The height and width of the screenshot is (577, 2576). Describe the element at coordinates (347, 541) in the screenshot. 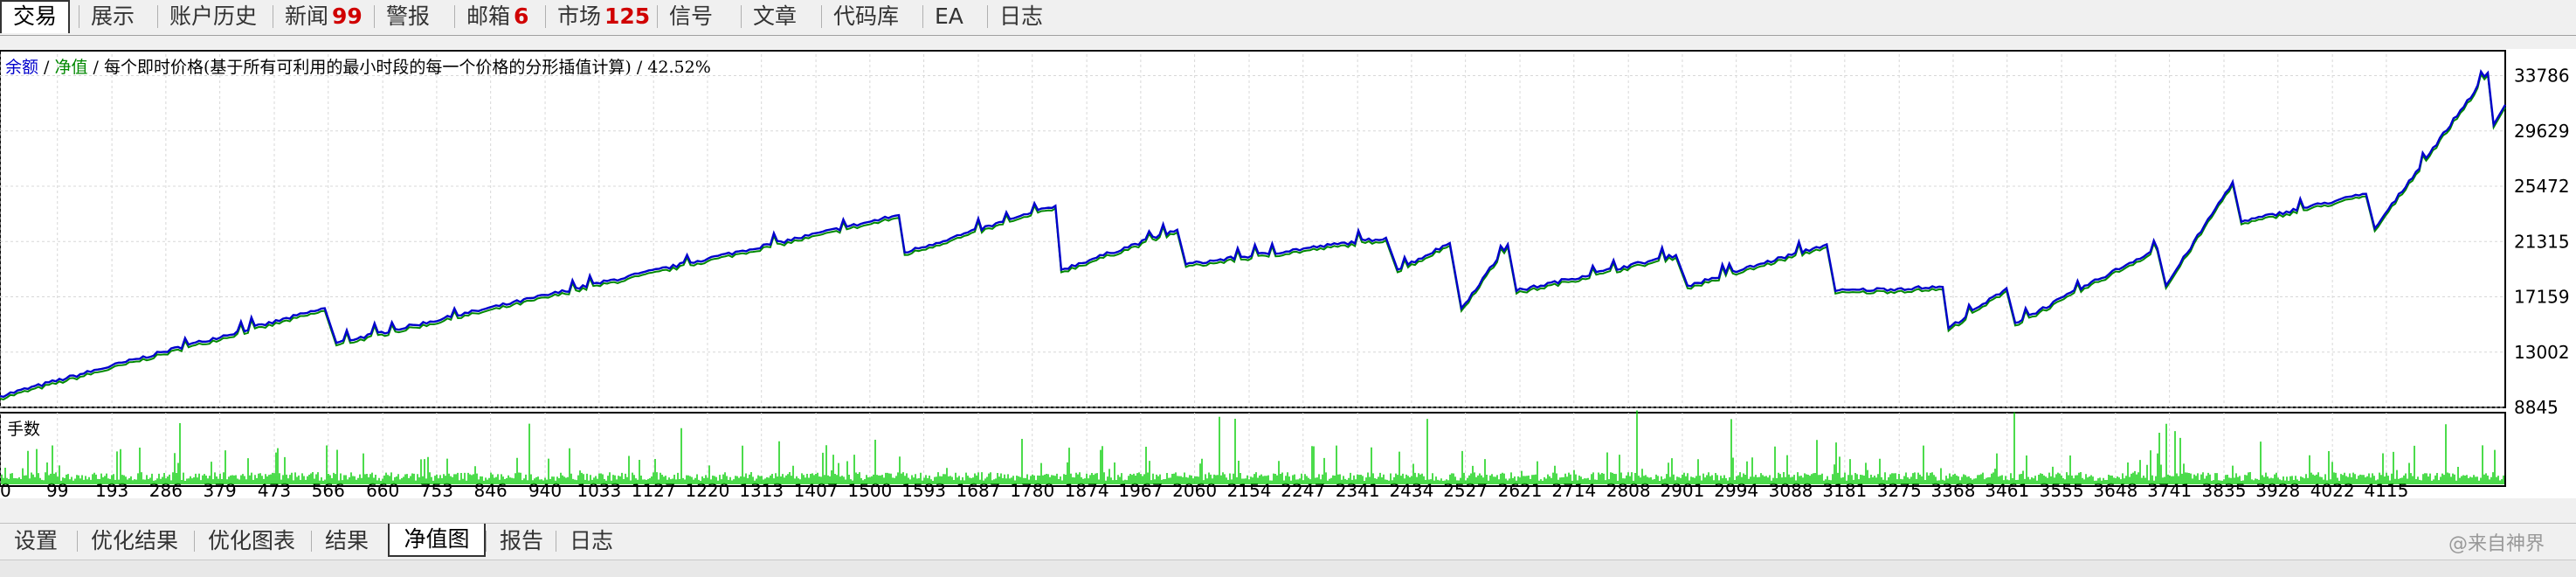

I see `bottom-tab-3: 结果` at that location.